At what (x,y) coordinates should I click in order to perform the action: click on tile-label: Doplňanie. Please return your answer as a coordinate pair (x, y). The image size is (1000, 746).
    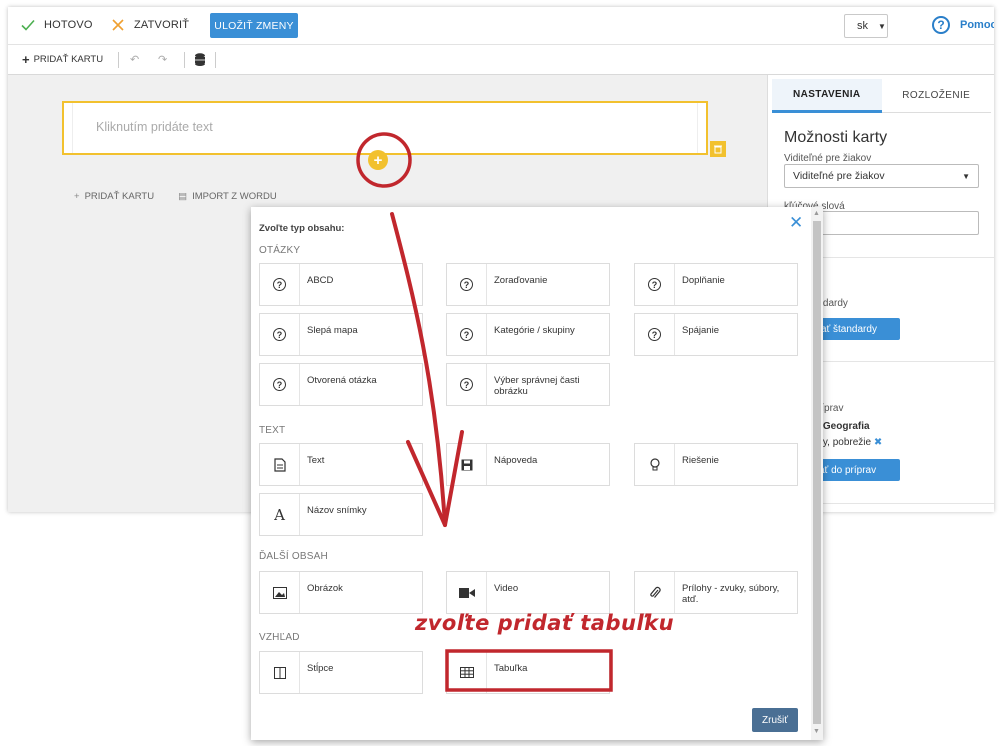
    Looking at the image, I should click on (703, 280).